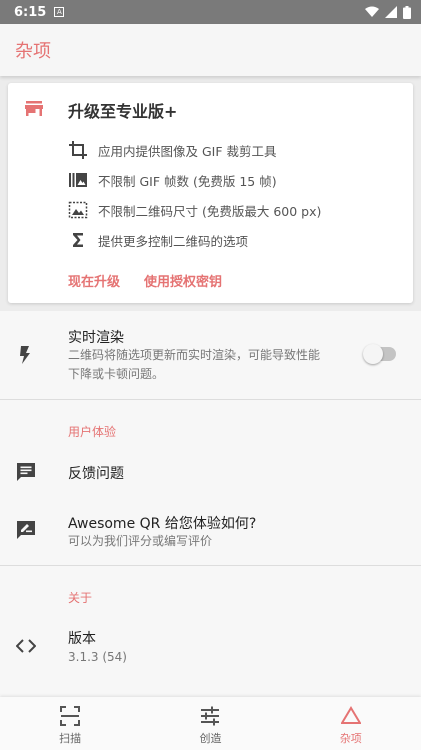 This screenshot has height=750, width=421. What do you see at coordinates (78, 240) in the screenshot?
I see `sigma-icon` at bounding box center [78, 240].